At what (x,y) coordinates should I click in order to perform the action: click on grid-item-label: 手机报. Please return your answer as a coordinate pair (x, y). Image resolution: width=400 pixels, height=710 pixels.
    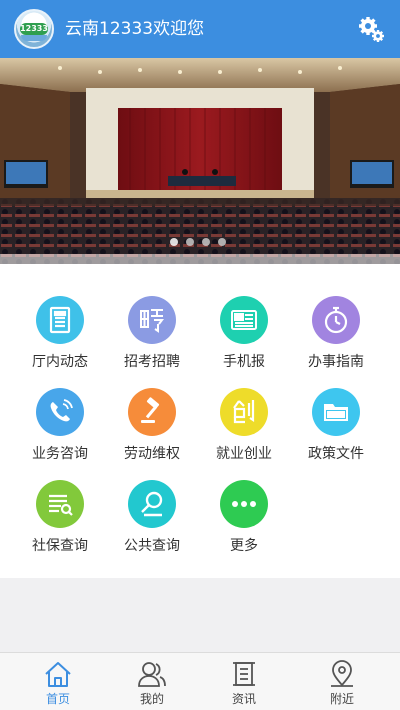
    Looking at the image, I should click on (244, 362).